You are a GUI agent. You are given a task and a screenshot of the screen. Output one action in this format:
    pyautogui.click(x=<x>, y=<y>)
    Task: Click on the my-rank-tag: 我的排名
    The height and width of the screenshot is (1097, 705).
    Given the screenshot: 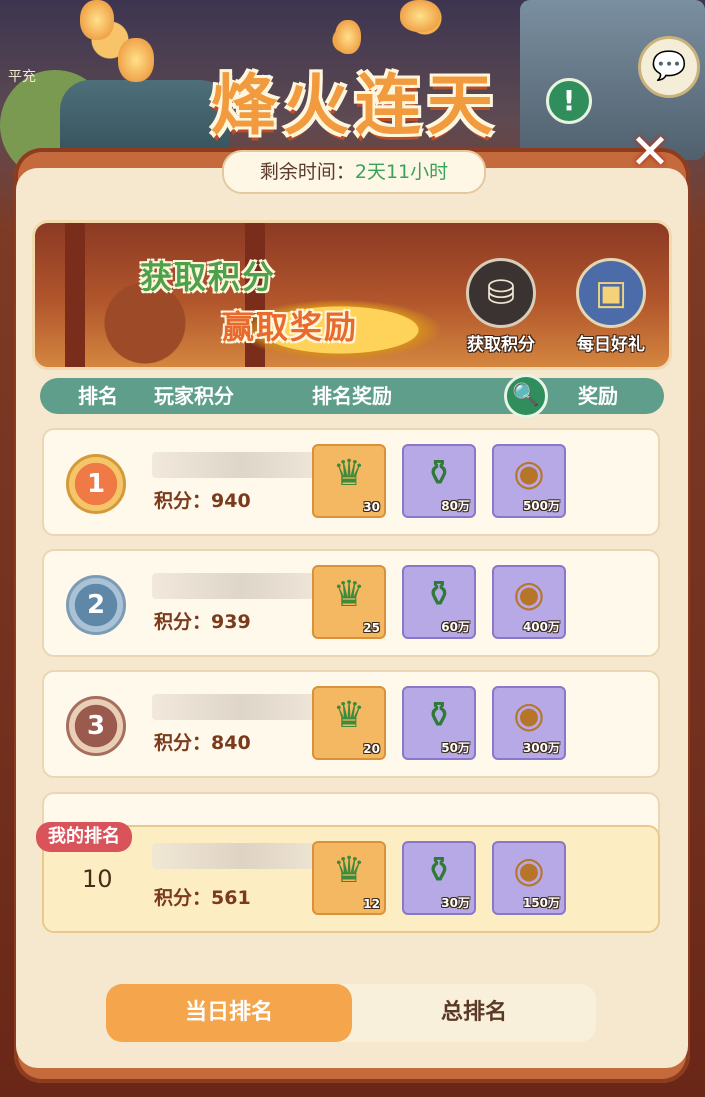 What is the action you would take?
    pyautogui.click(x=84, y=837)
    